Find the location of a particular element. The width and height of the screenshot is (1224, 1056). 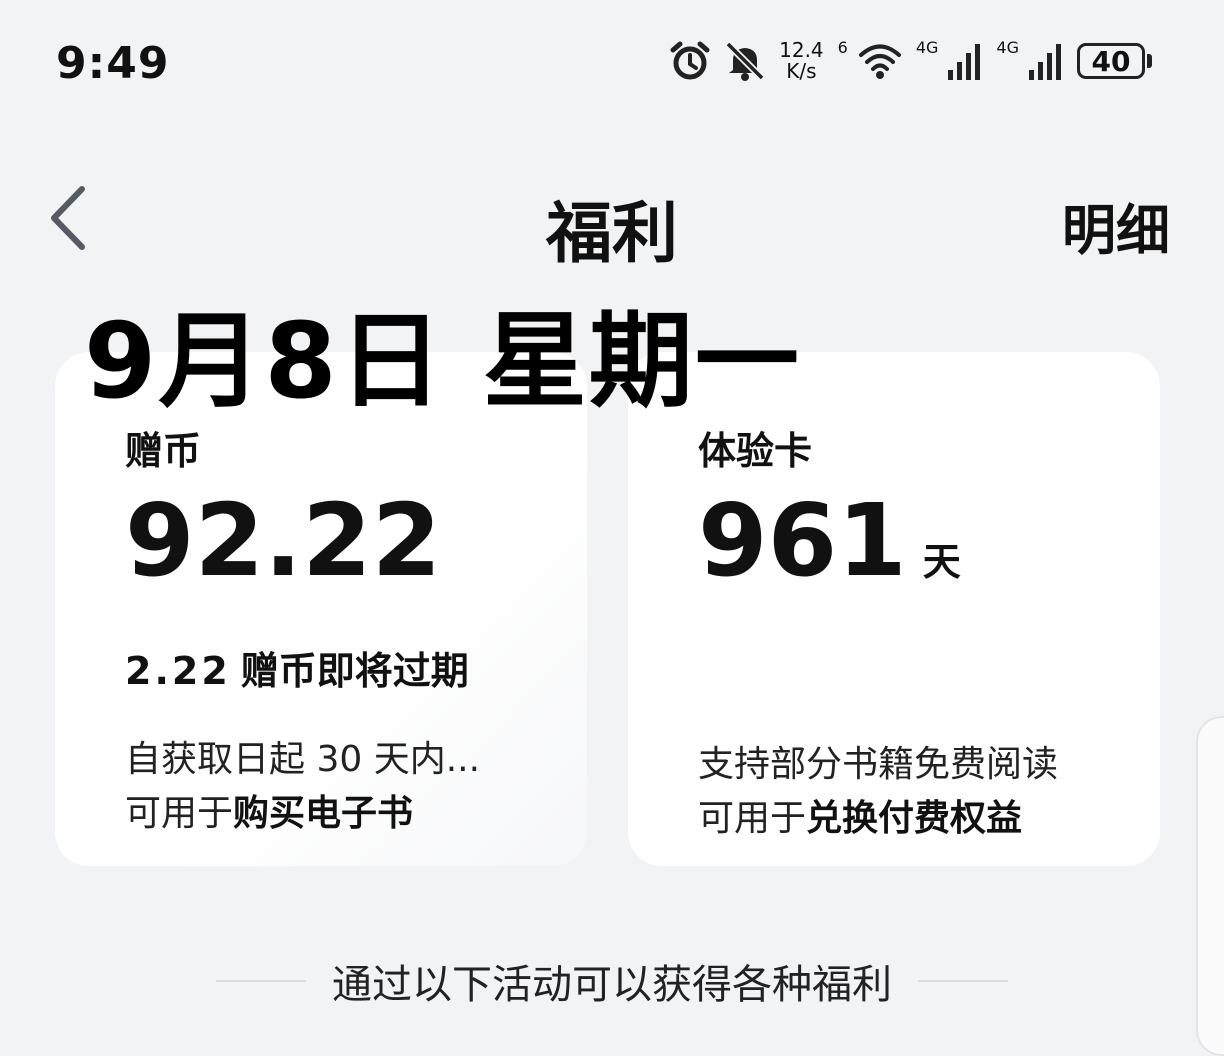

battery-level: 40 is located at coordinates (1111, 61).